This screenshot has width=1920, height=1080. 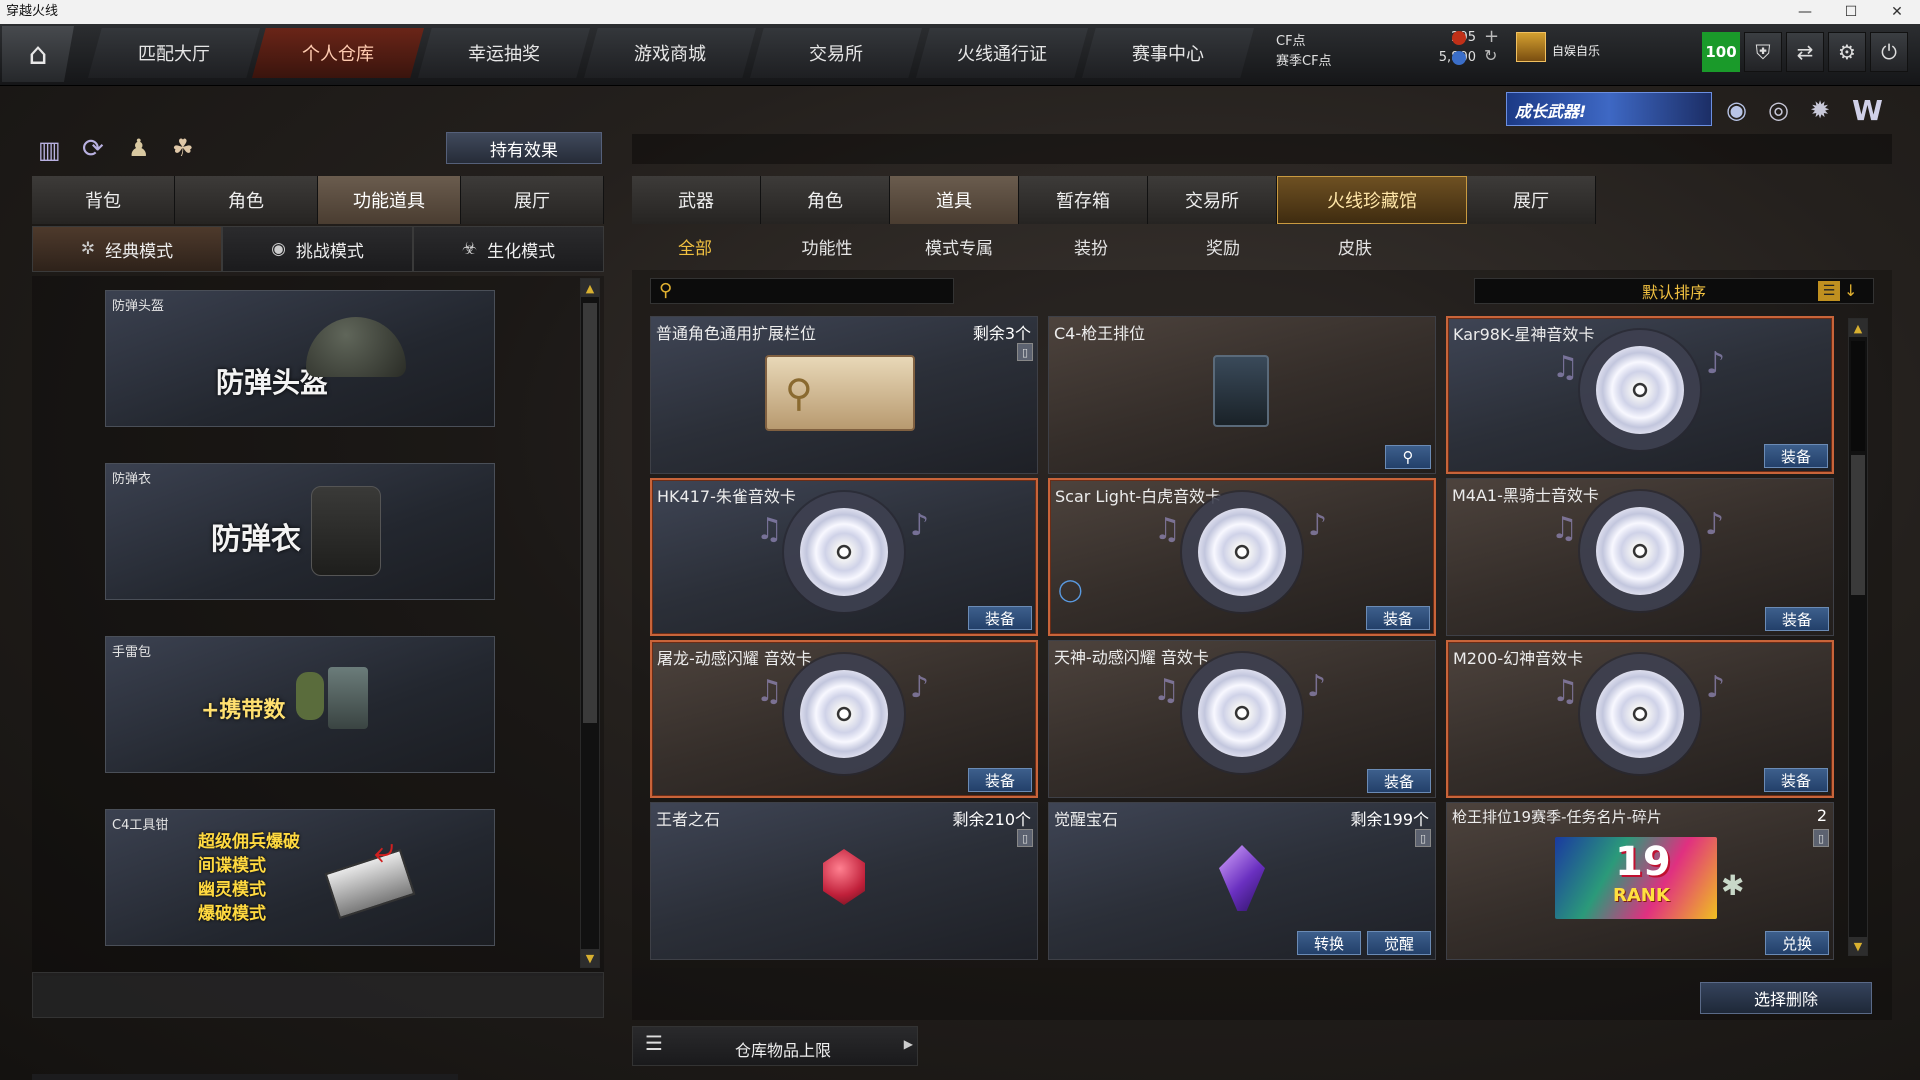 I want to click on home-icon: ⌂, so click(x=38, y=54).